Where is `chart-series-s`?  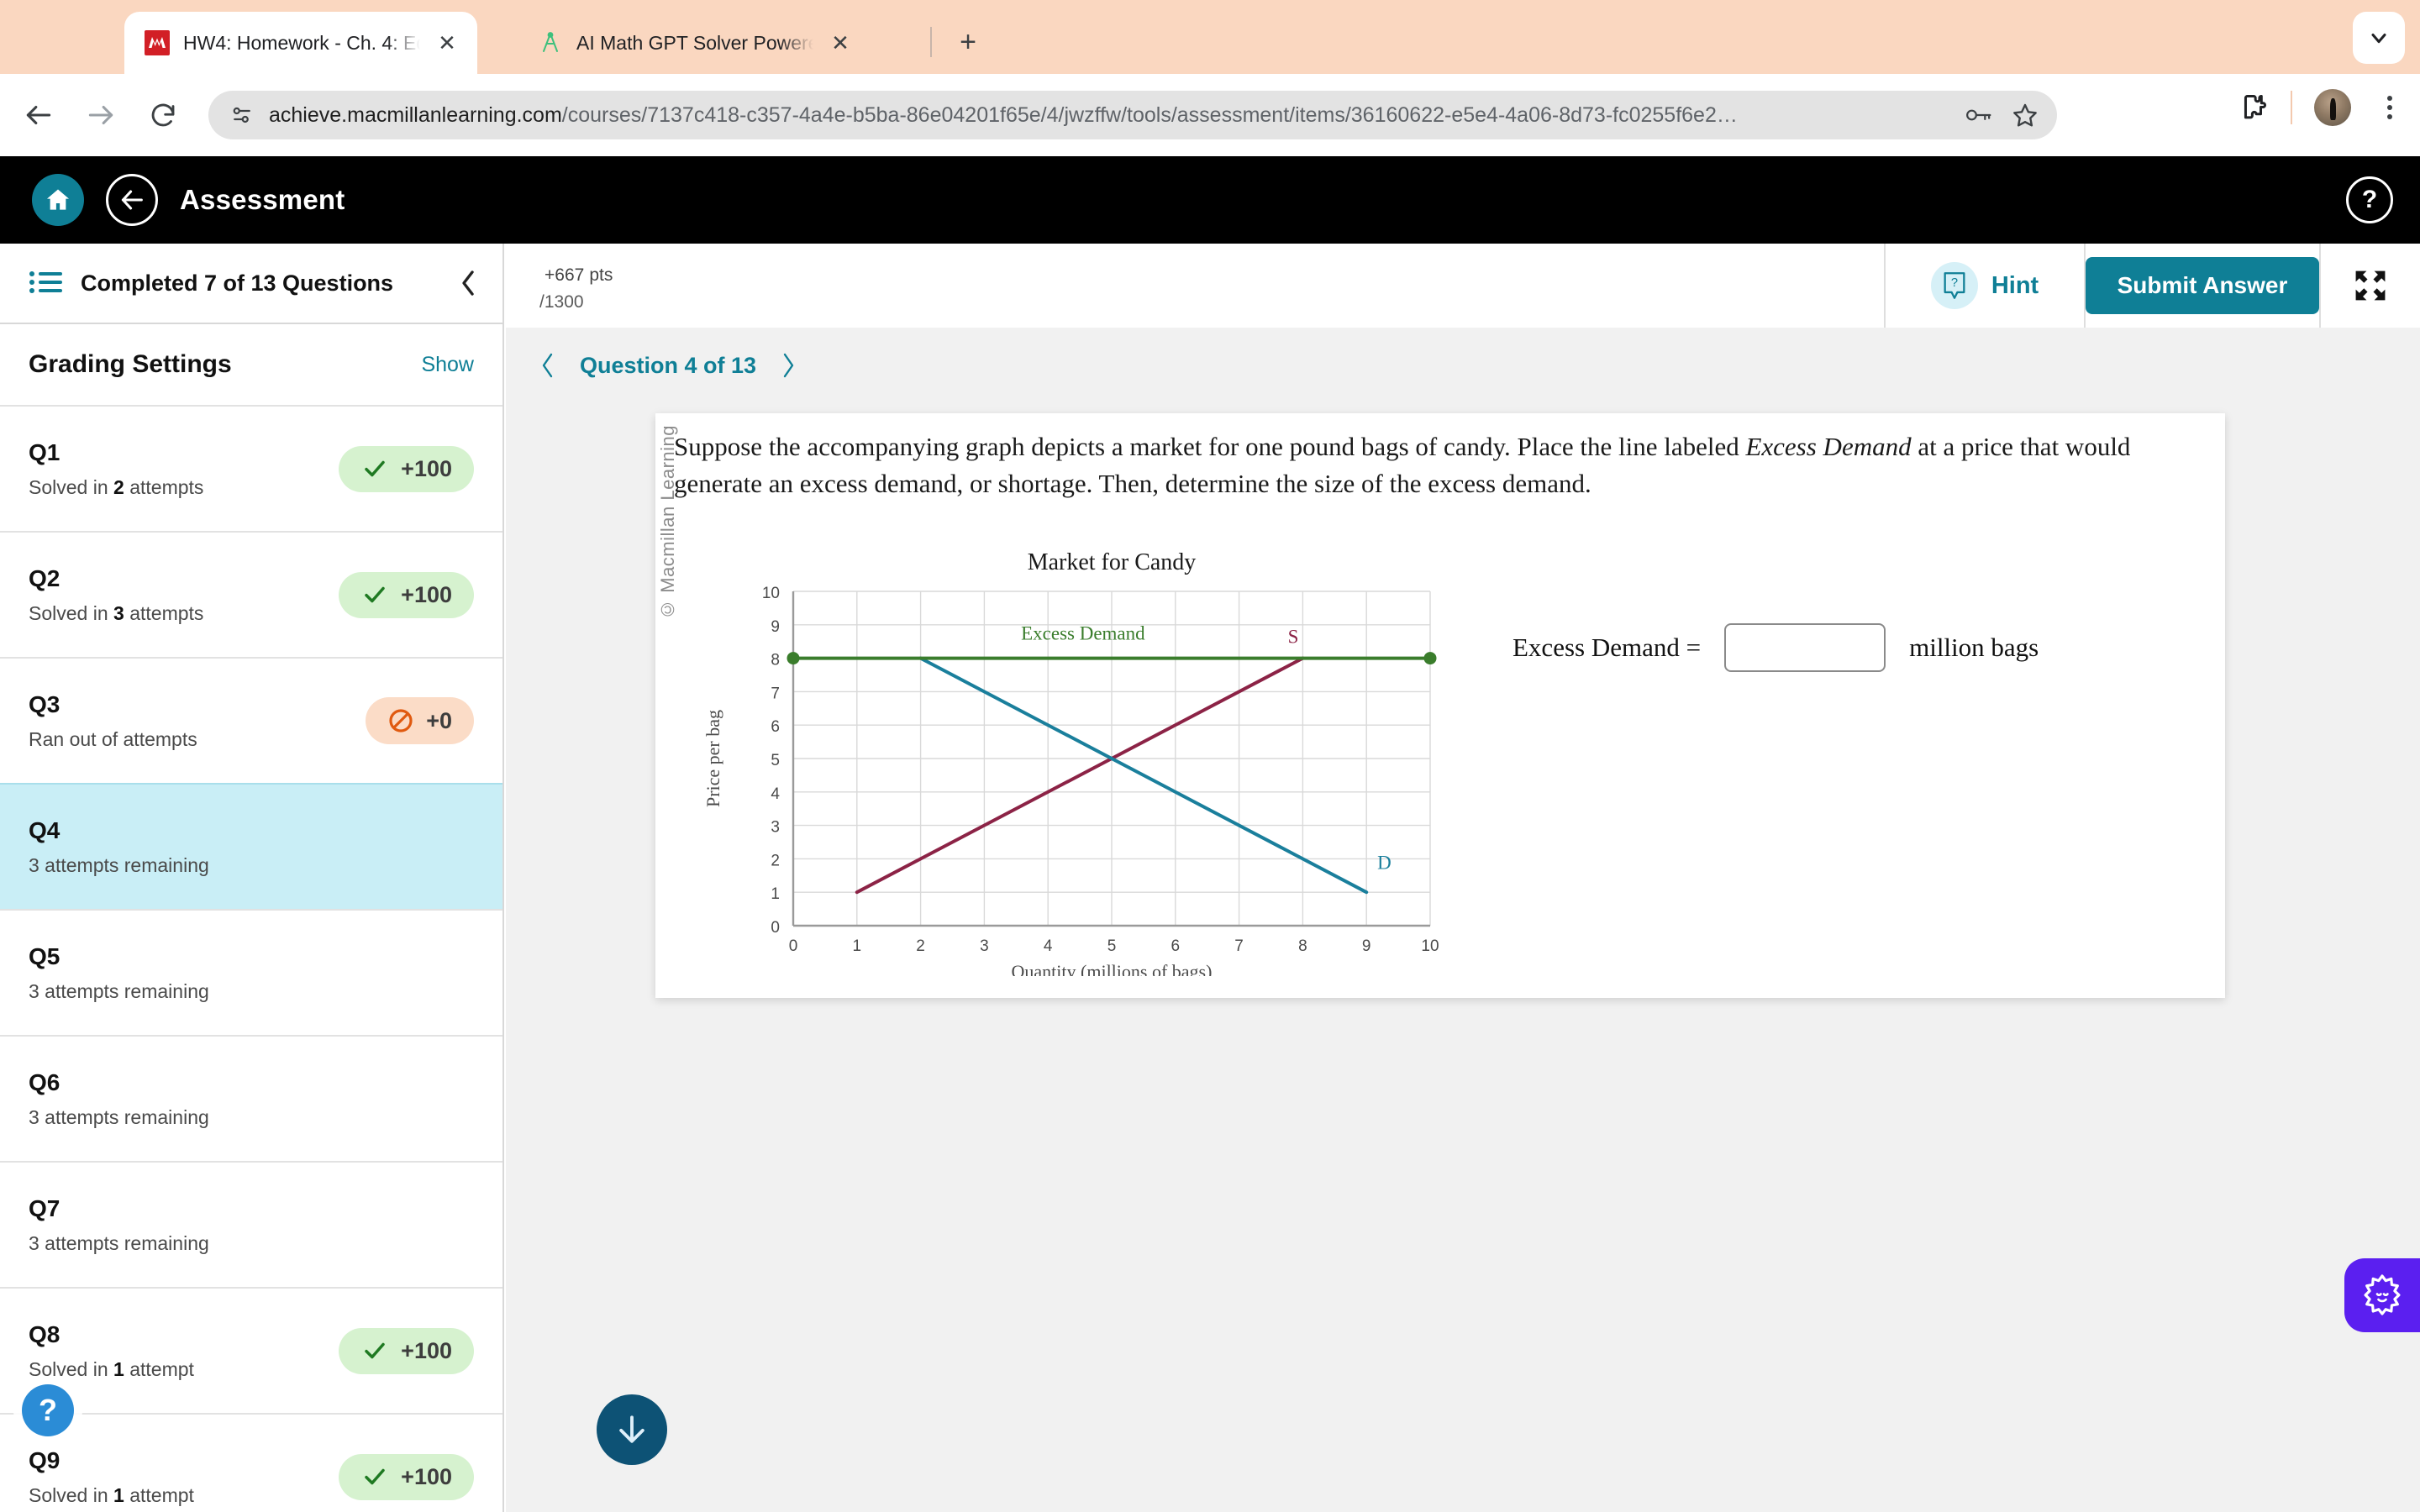 chart-series-s is located at coordinates (1080, 775).